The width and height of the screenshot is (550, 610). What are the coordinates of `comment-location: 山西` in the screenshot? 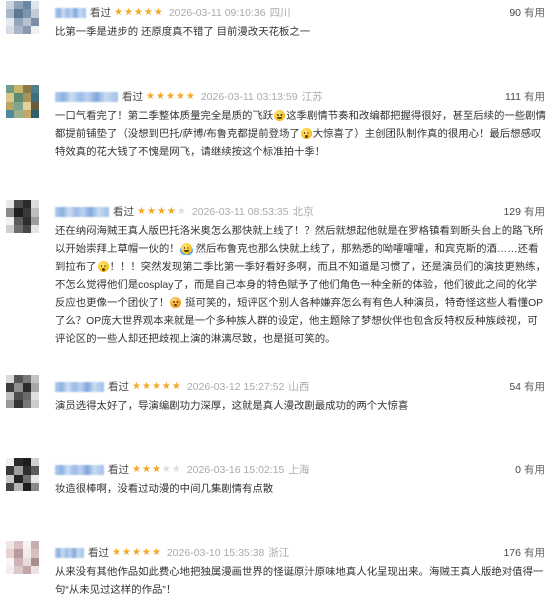 It's located at (299, 387).